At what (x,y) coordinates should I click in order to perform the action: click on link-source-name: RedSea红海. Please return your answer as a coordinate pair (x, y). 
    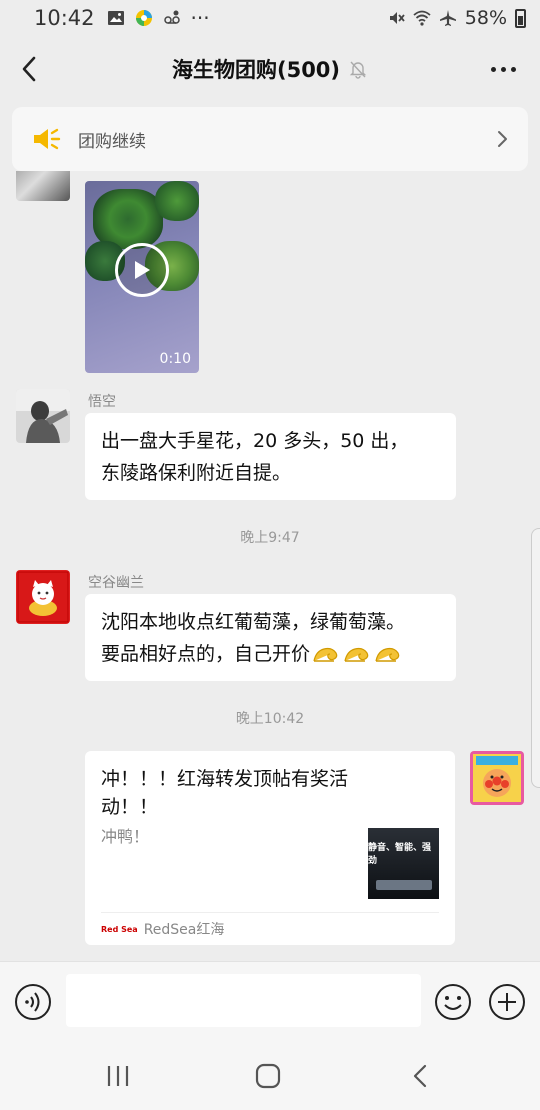
    Looking at the image, I should click on (184, 930).